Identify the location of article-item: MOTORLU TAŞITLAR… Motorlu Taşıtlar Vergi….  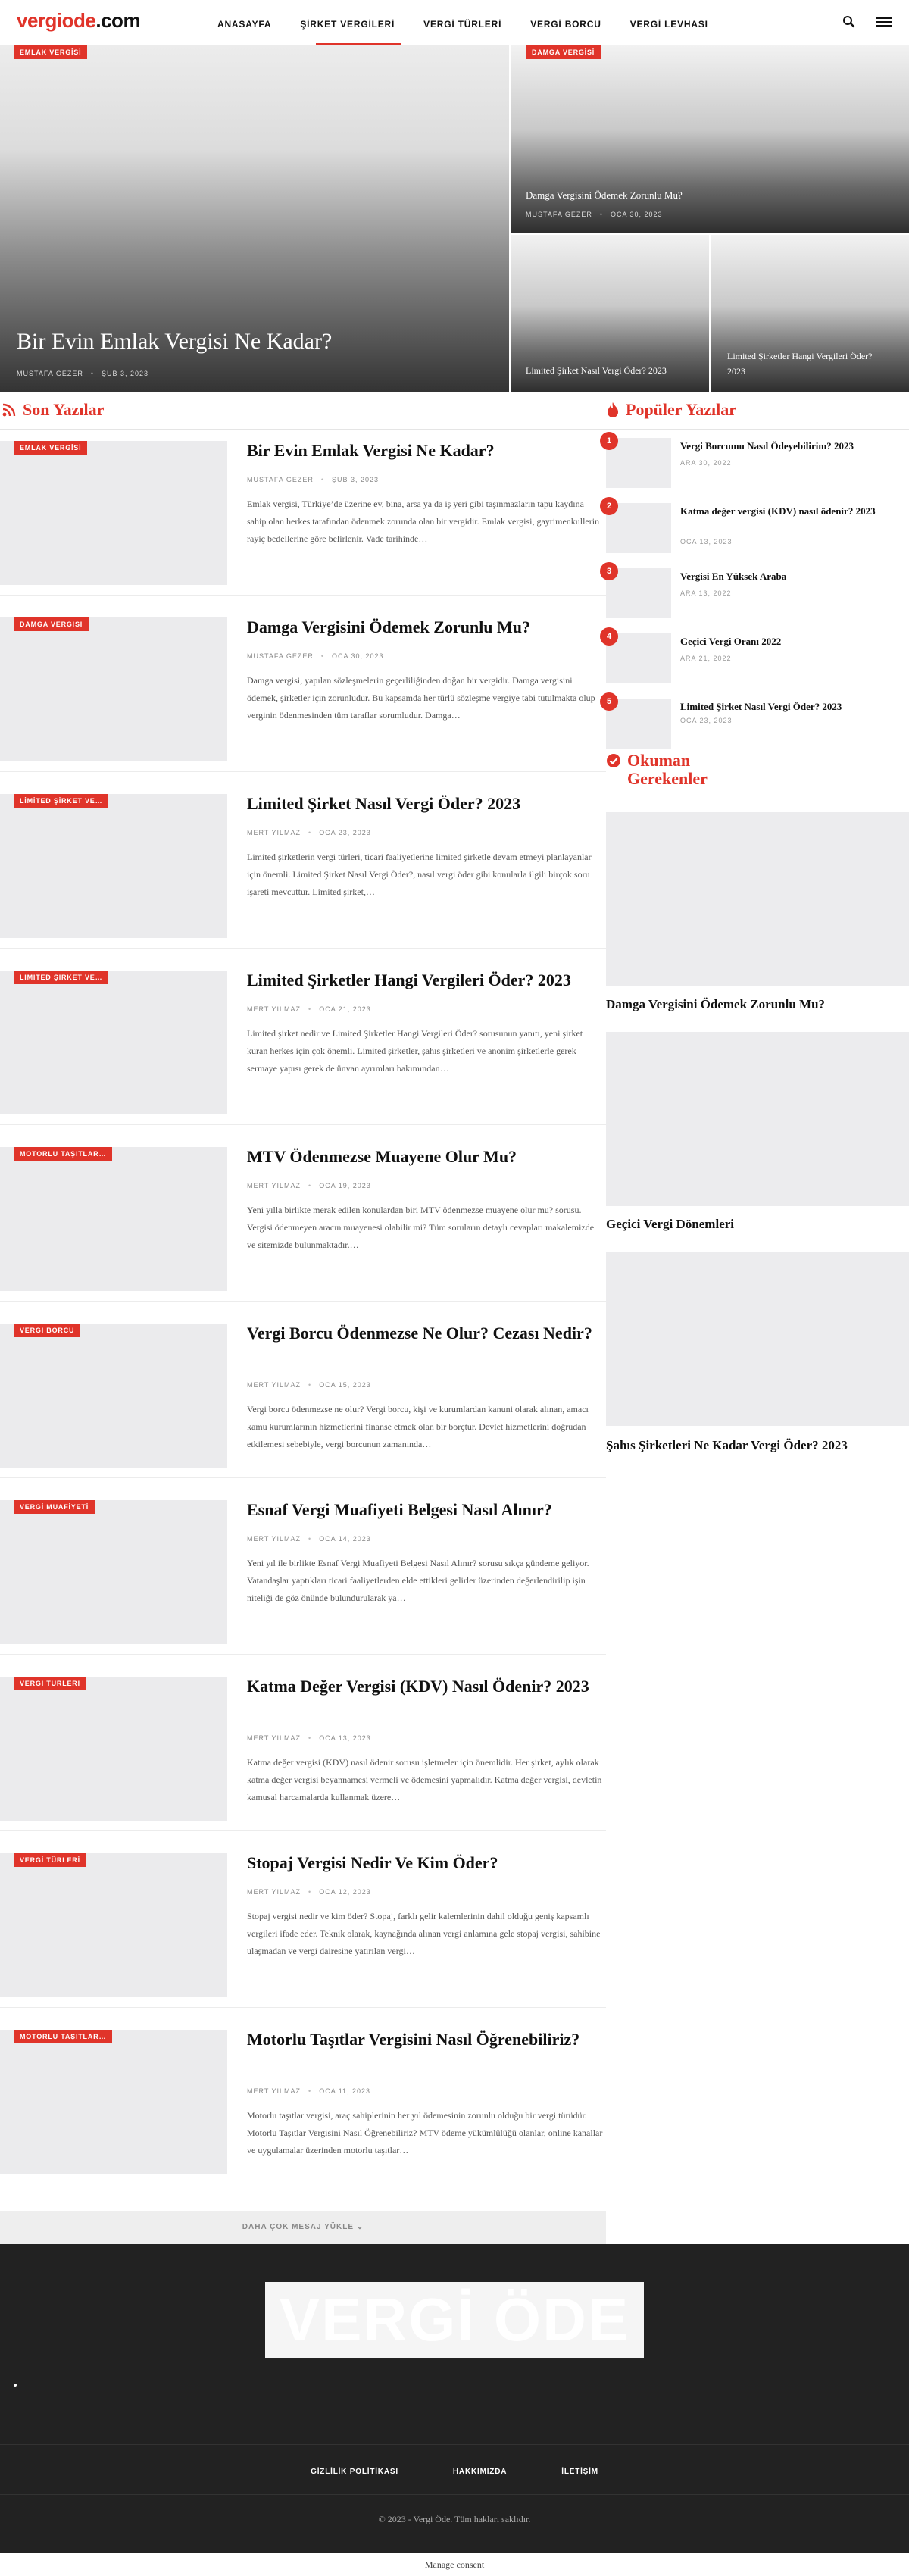
(303, 2101).